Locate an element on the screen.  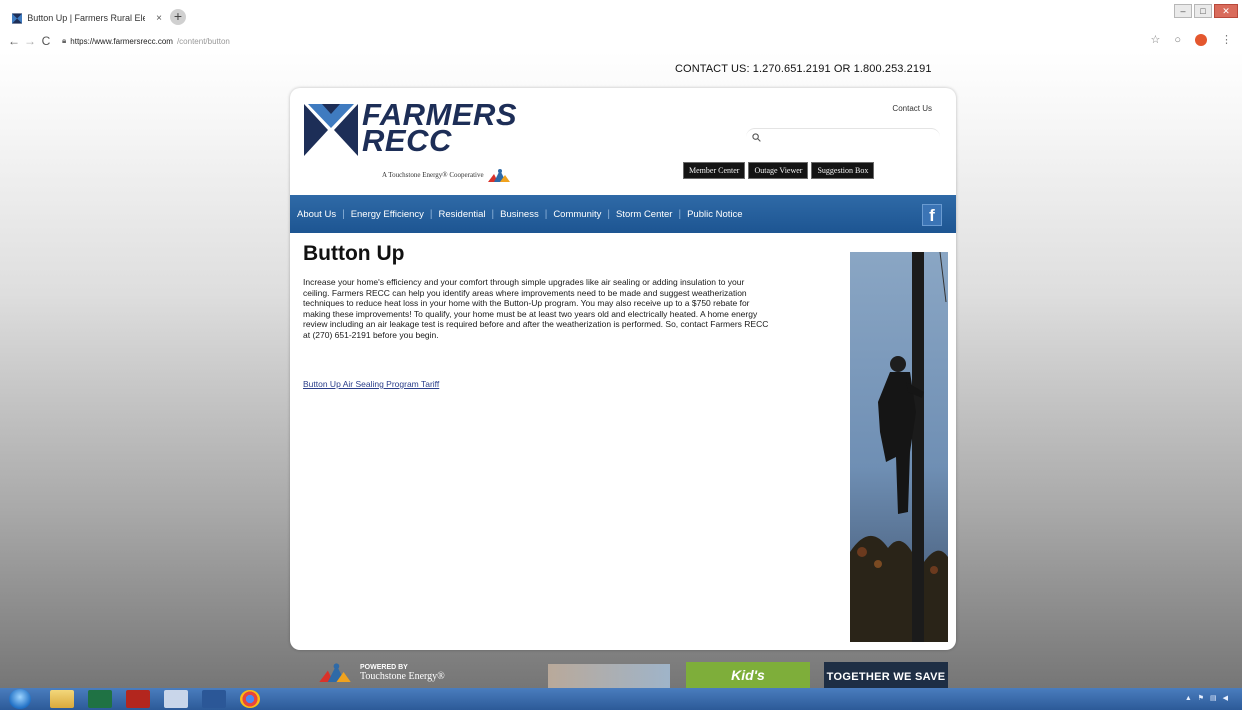
bookmark-star-icon: ☆ is located at coordinates (1155, 39).